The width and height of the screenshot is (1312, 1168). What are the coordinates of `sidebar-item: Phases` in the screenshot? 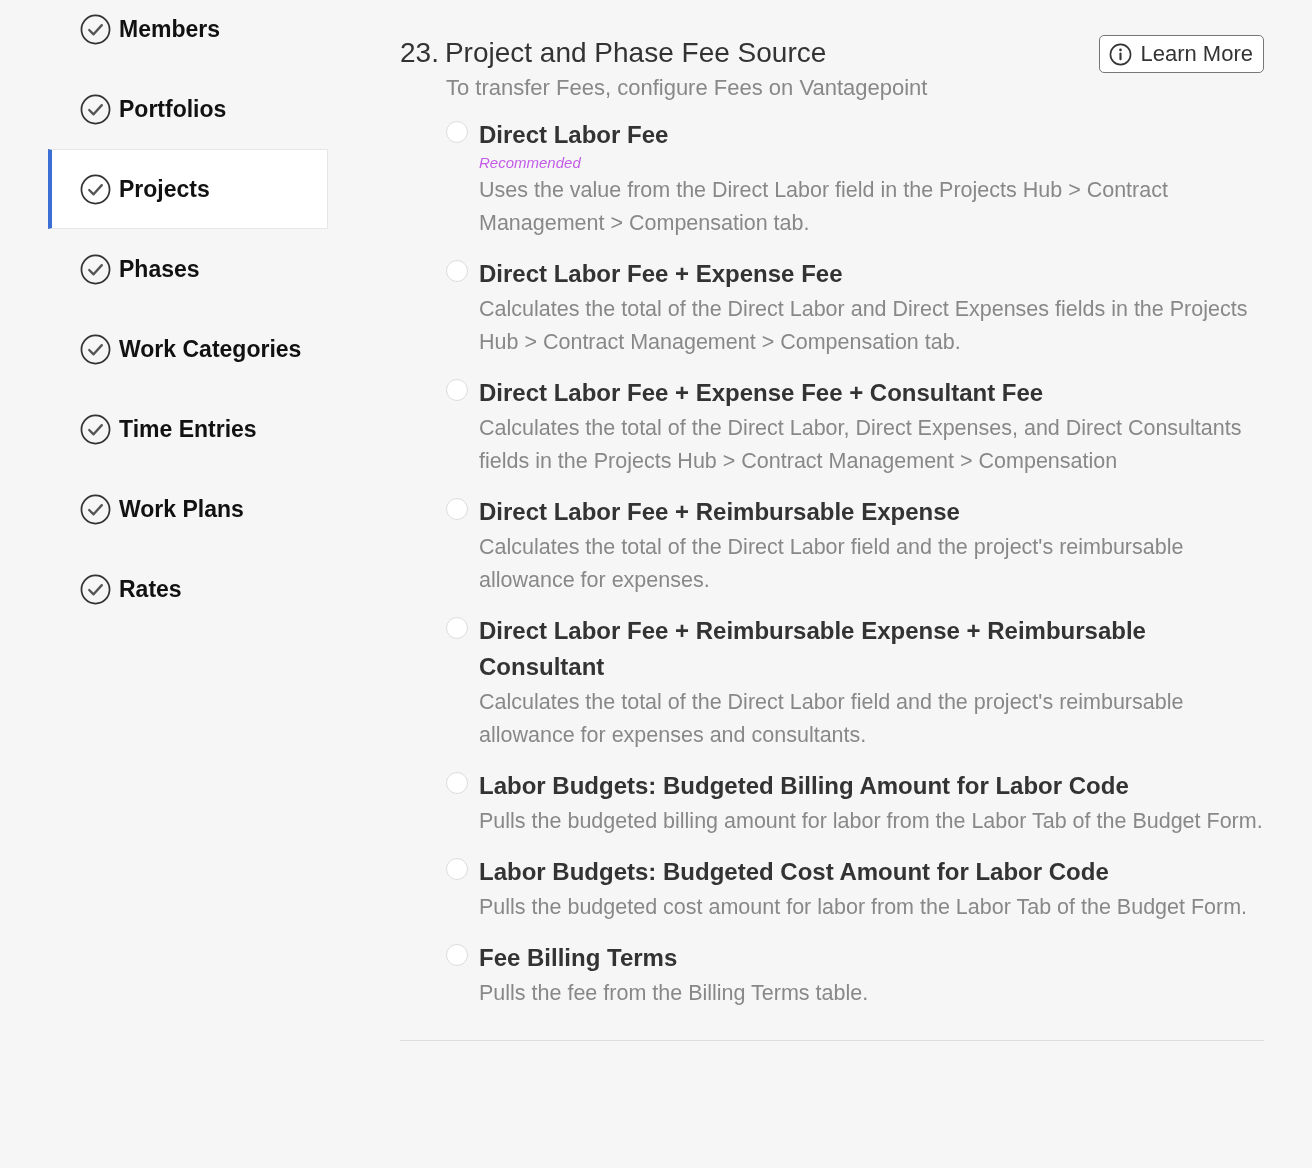 It's located at (188, 269).